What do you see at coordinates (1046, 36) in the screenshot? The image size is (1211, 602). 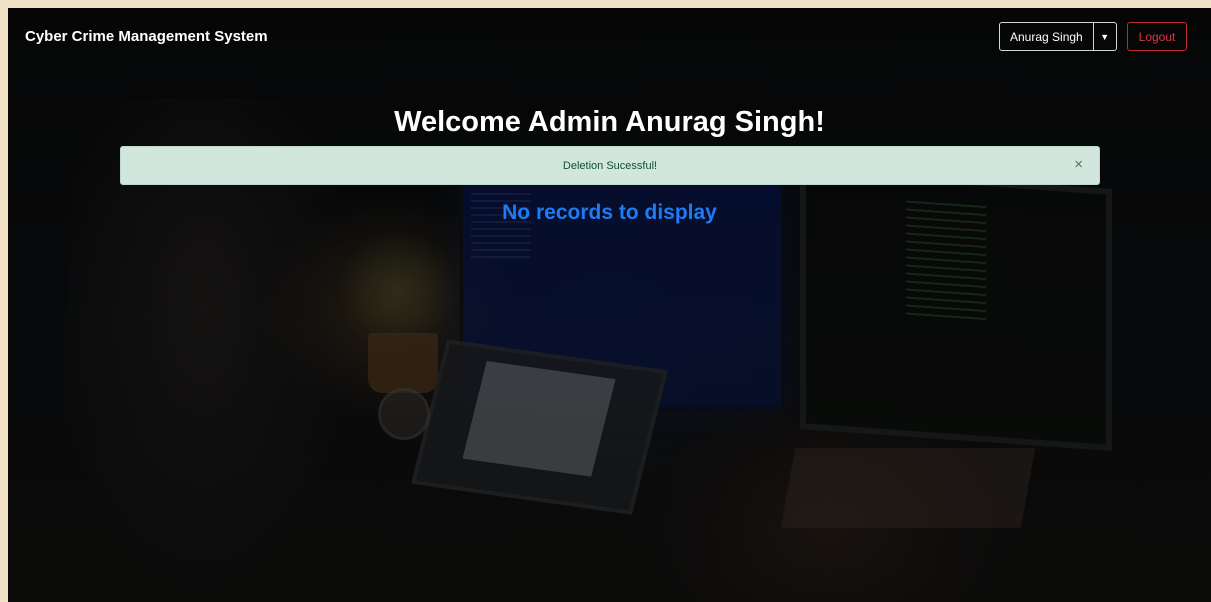 I see `user-button: Anurag Singh` at bounding box center [1046, 36].